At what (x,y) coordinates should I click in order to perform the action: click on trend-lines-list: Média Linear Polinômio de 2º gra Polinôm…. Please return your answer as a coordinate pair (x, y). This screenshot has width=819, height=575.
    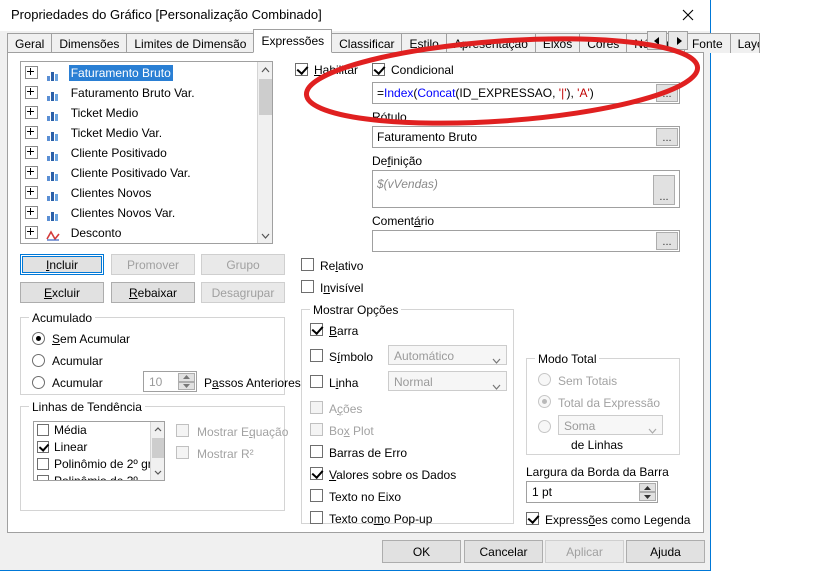
    Looking at the image, I should click on (99, 451).